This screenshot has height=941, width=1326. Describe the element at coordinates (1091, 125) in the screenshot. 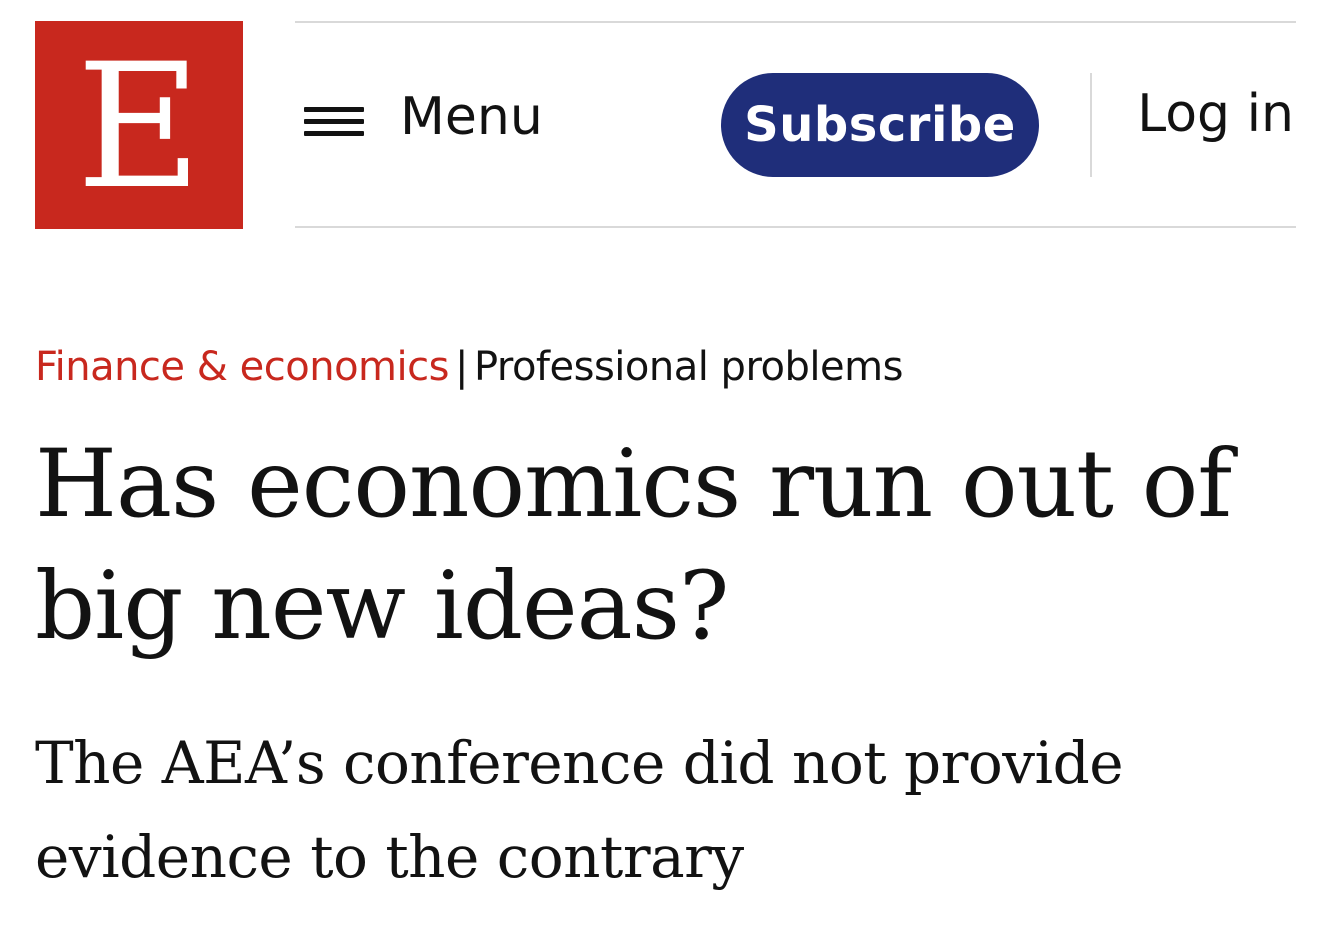

I see `header-divider` at that location.